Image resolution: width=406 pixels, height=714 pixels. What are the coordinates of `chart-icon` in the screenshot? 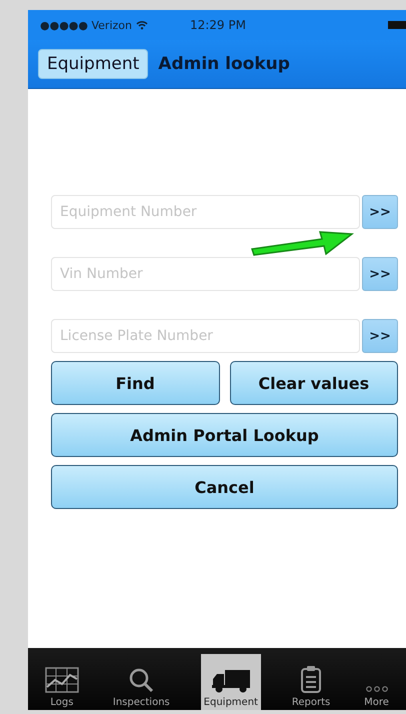 It's located at (61, 680).